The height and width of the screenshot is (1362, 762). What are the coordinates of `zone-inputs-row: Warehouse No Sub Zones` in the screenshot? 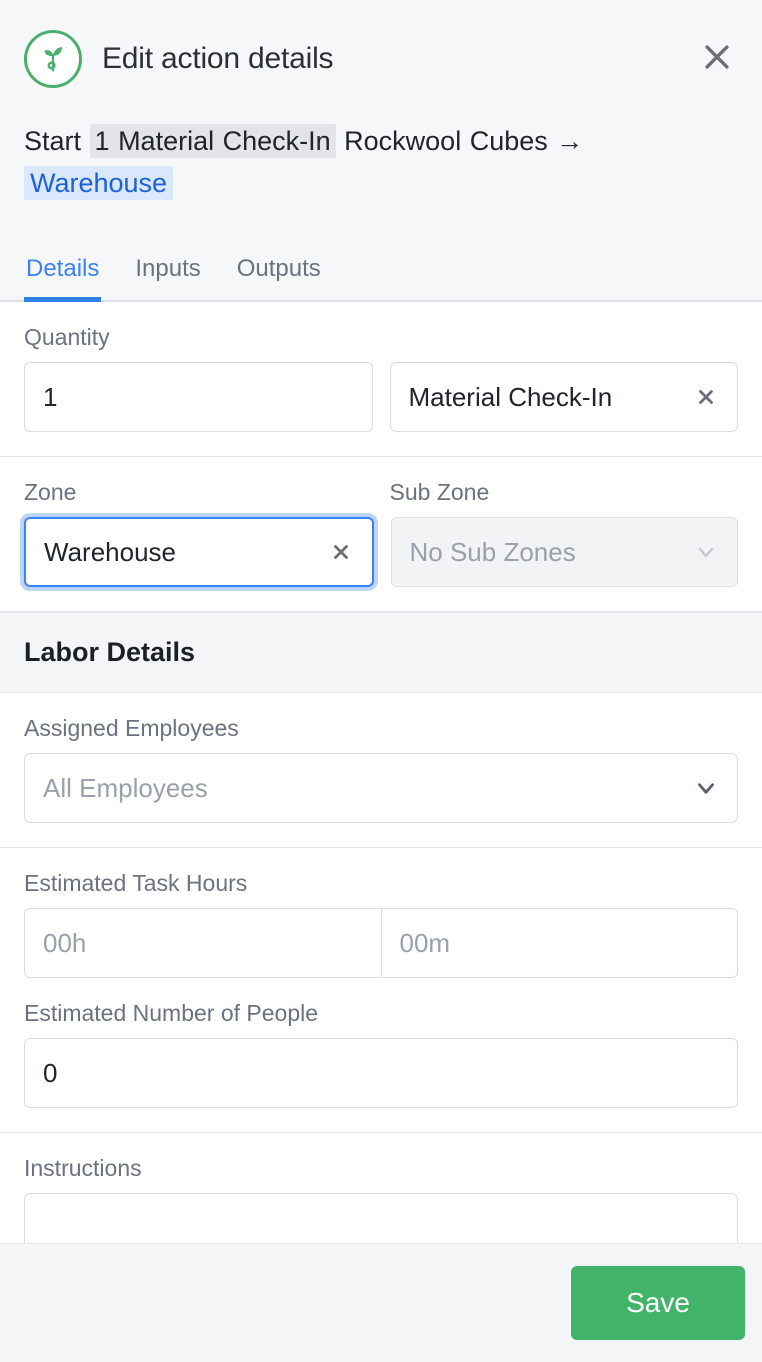 It's located at (381, 552).